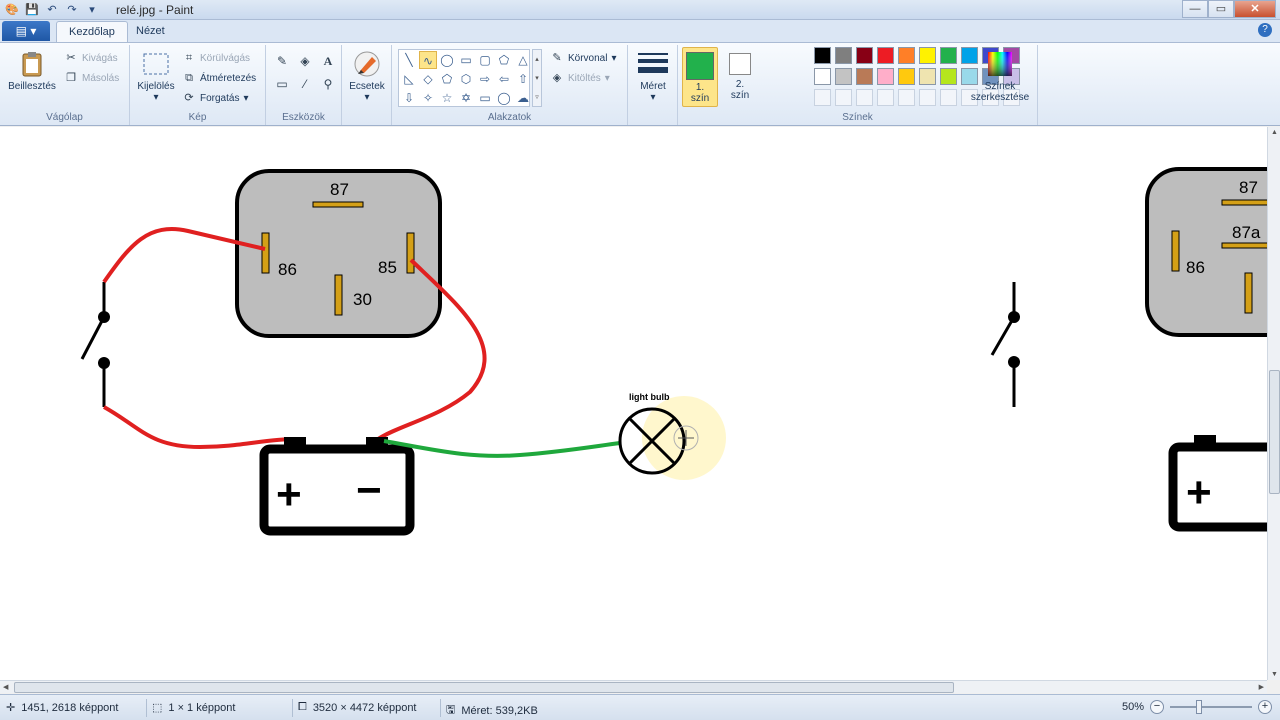 This screenshot has width=1280, height=720. I want to click on scroll-left-icon: ◀, so click(5, 687).